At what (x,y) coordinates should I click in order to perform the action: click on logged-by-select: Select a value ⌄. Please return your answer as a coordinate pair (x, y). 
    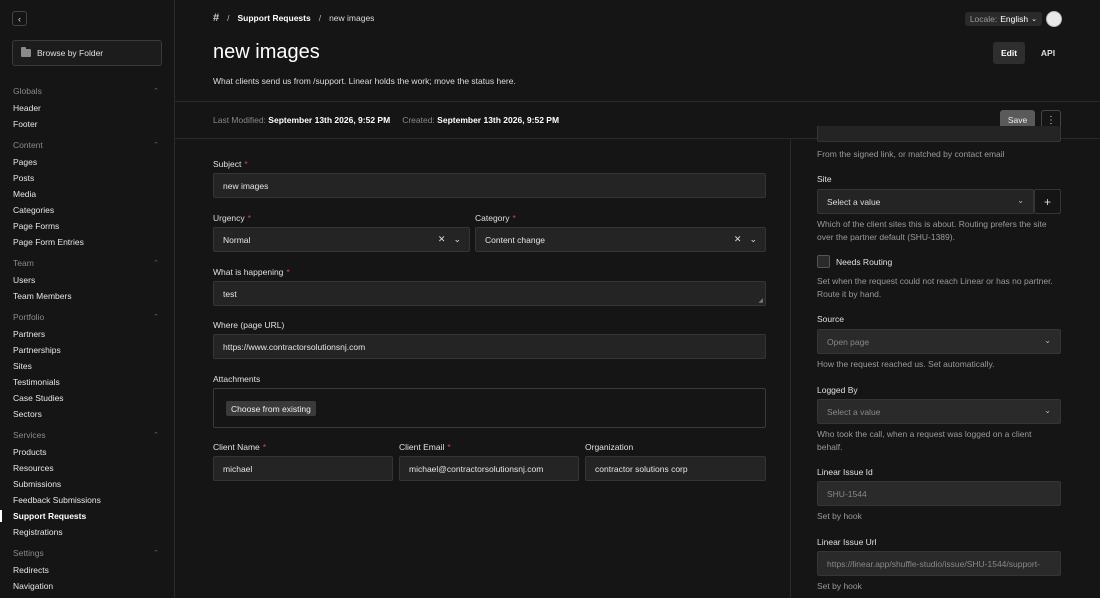
    Looking at the image, I should click on (939, 411).